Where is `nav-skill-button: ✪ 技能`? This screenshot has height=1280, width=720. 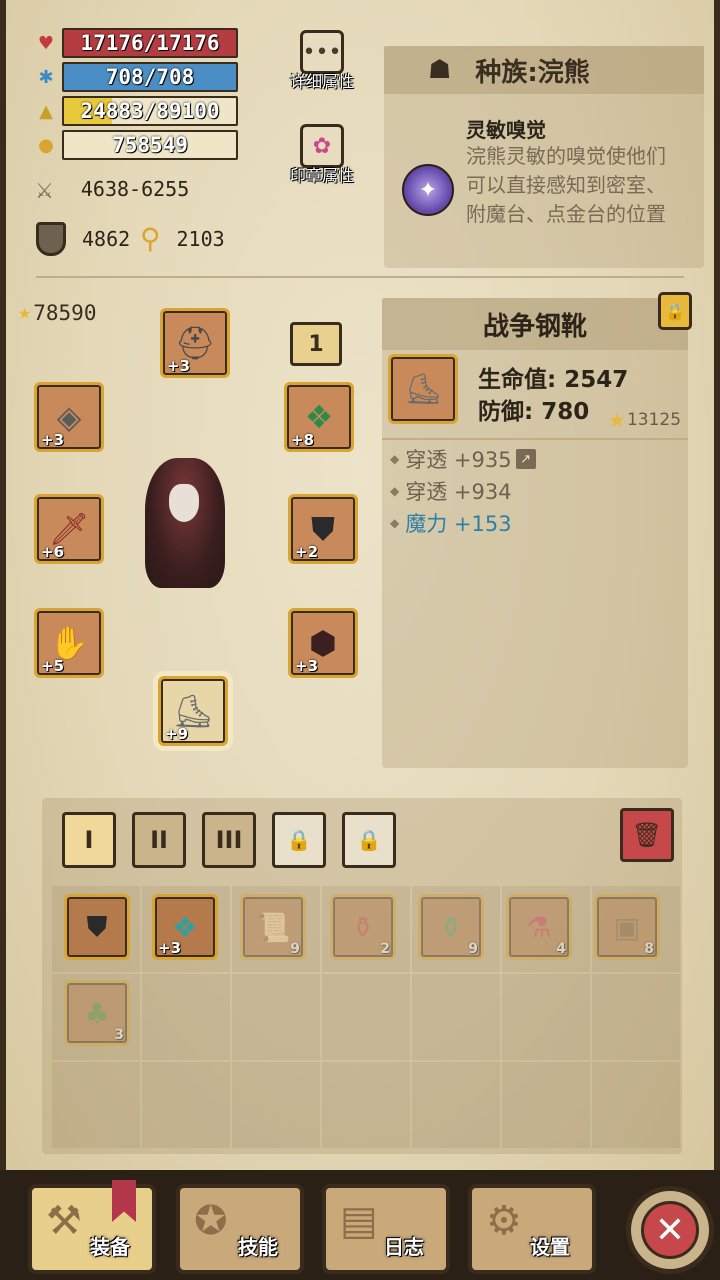 nav-skill-button: ✪ 技能 is located at coordinates (240, 1229).